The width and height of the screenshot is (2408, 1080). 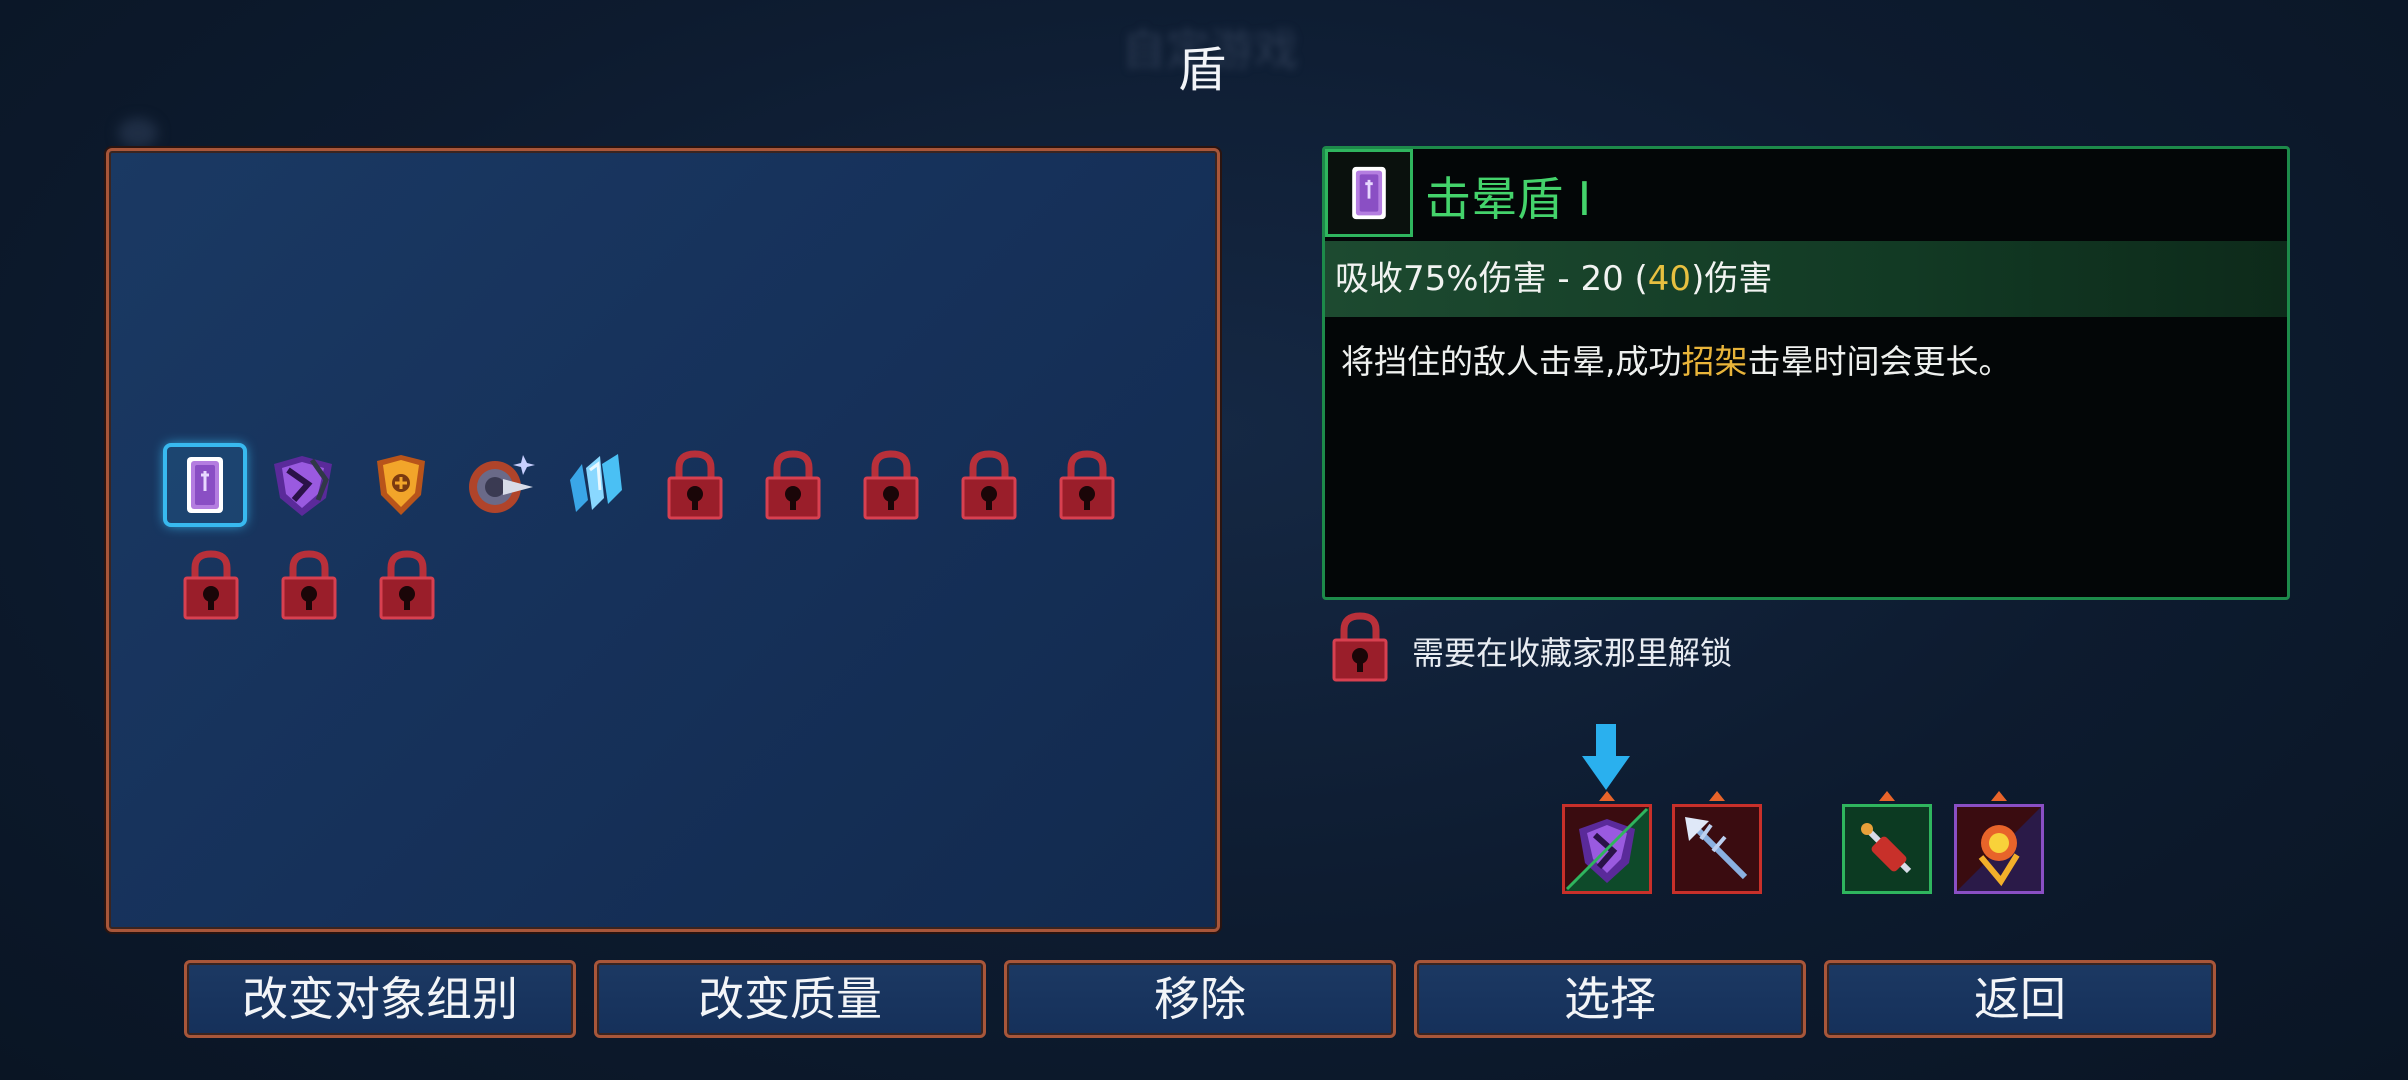 I want to click on page-title: 盾, so click(x=1201, y=70).